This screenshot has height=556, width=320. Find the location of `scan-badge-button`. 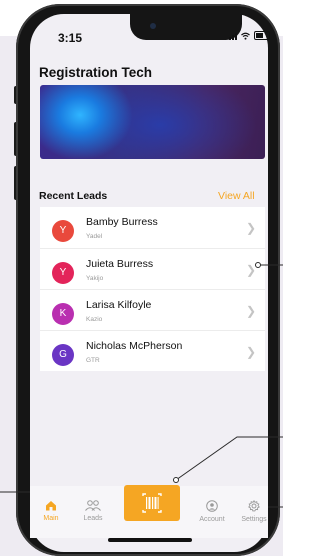

scan-badge-button is located at coordinates (152, 503).